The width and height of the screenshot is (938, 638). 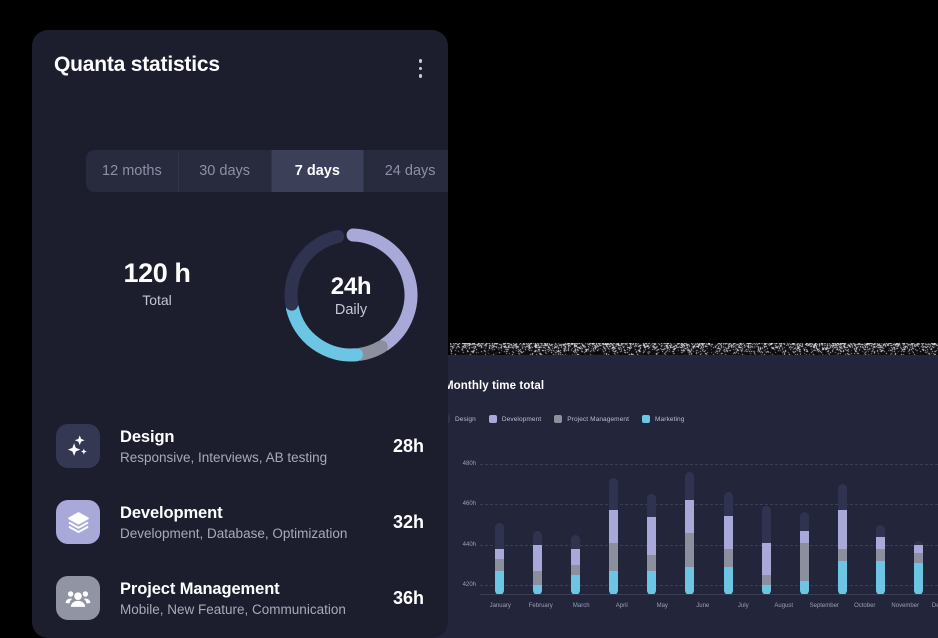 I want to click on range-tab-24-days: 24 days, so click(x=406, y=171).